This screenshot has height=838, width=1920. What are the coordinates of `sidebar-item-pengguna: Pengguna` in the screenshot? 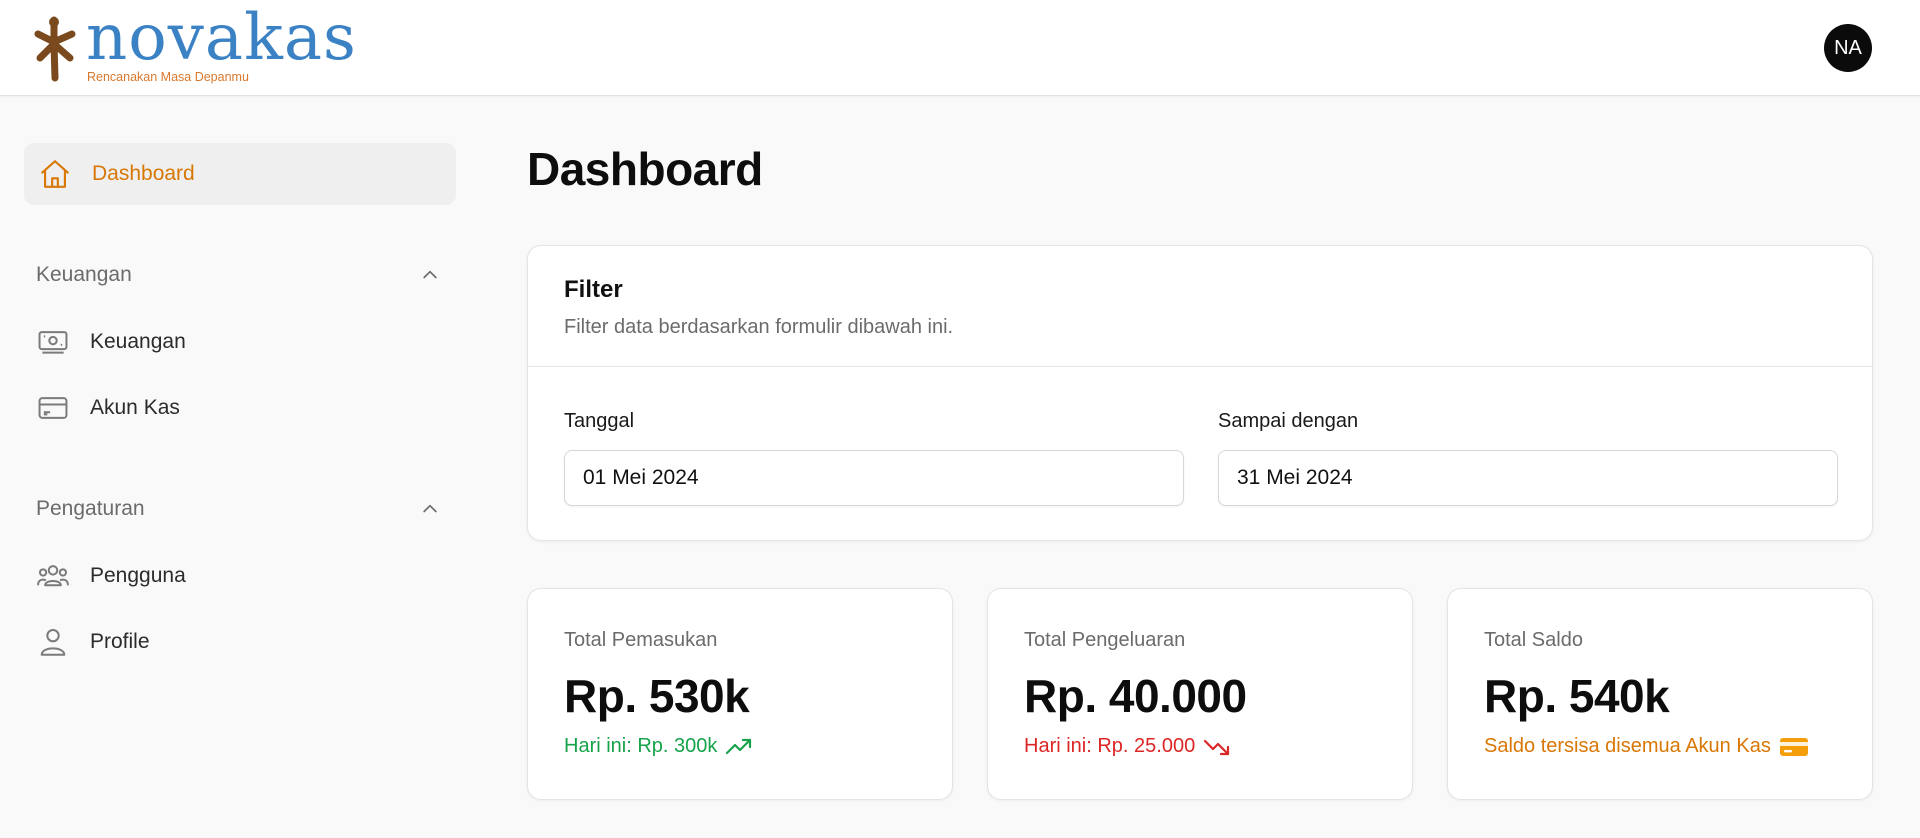 It's located at (111, 576).